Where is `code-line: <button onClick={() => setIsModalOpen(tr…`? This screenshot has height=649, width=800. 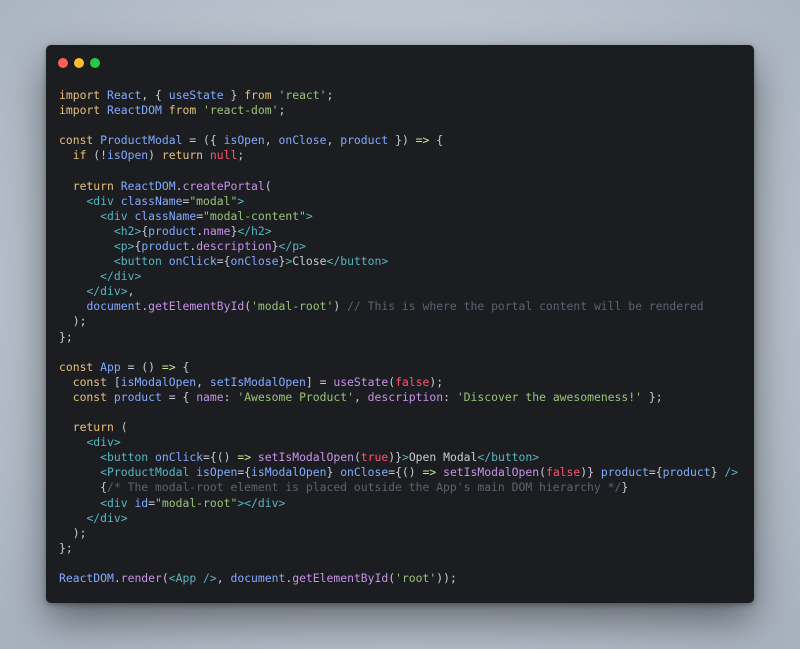
code-line: <button onClick={() => setIsModalOpen(tr… is located at coordinates (398, 457).